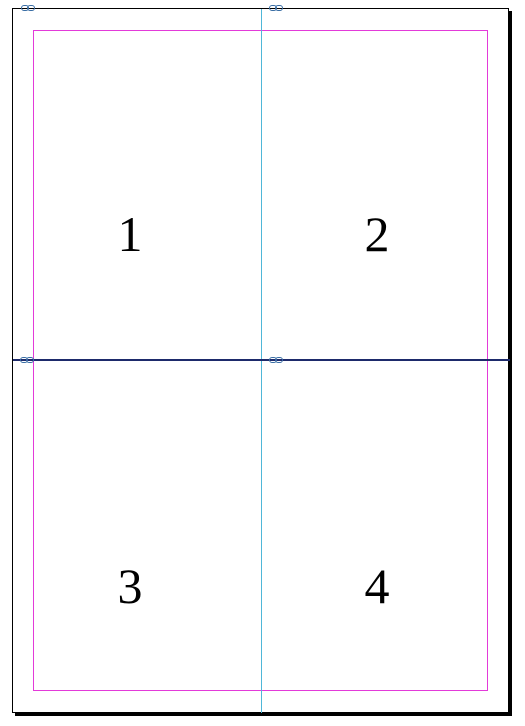 The height and width of the screenshot is (726, 525). Describe the element at coordinates (377, 586) in the screenshot. I see `frame-number-4: 4` at that location.